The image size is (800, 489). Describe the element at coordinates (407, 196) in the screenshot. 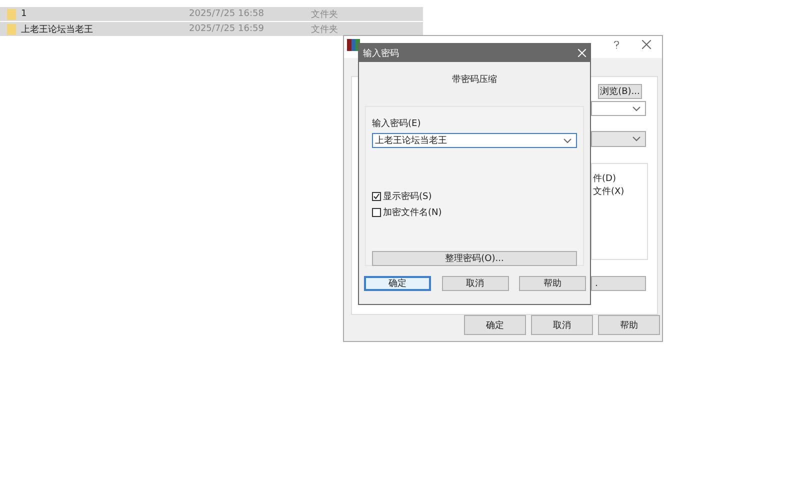

I see `checkbox-label: 显示密码(S)` at that location.